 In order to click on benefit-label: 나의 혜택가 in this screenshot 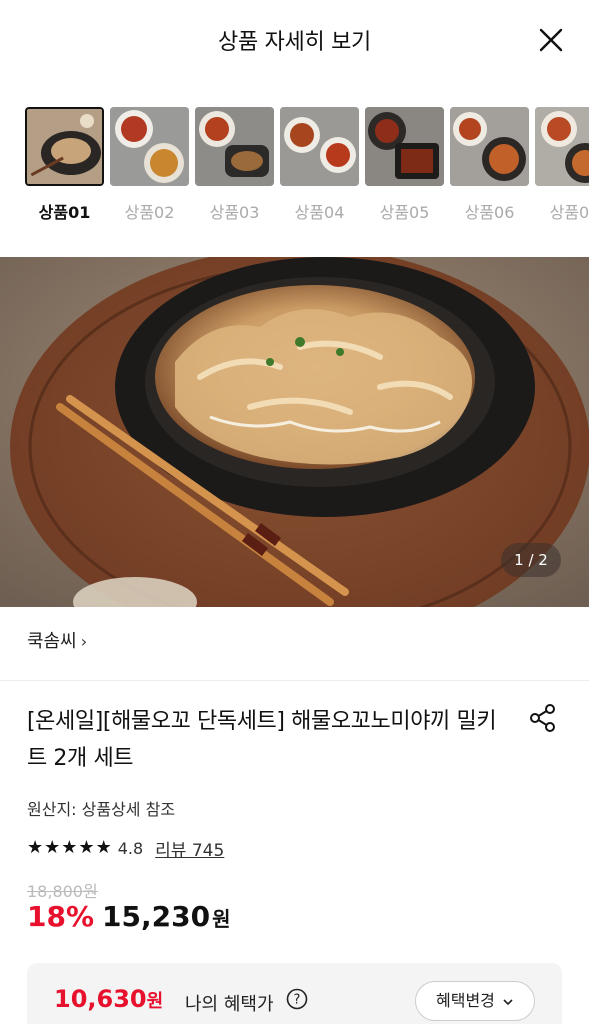, I will do `click(229, 1004)`.